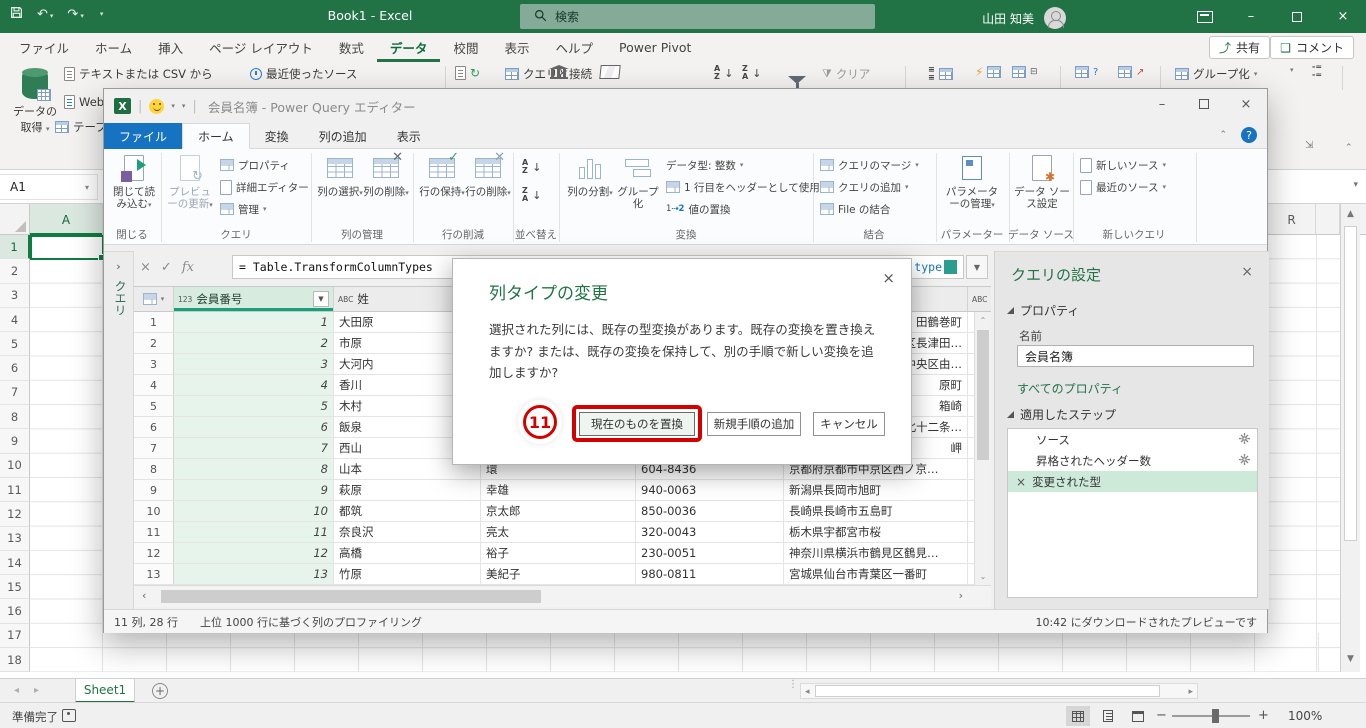 Image resolution: width=1366 pixels, height=728 pixels. Describe the element at coordinates (254, 532) in the screenshot. I see `cell-member-number: 11` at that location.